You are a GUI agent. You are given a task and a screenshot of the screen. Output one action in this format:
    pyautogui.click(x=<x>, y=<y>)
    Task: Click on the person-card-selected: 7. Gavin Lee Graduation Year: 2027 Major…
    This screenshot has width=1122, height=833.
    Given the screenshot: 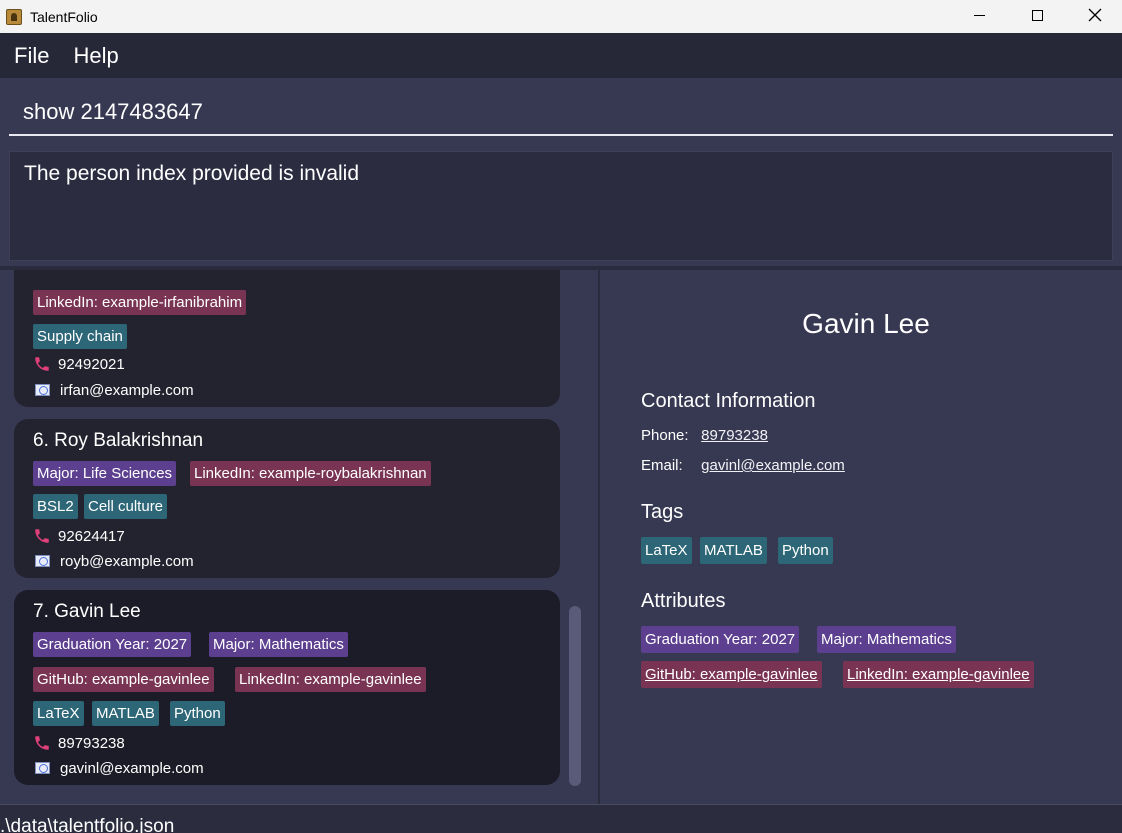 What is the action you would take?
    pyautogui.click(x=287, y=687)
    